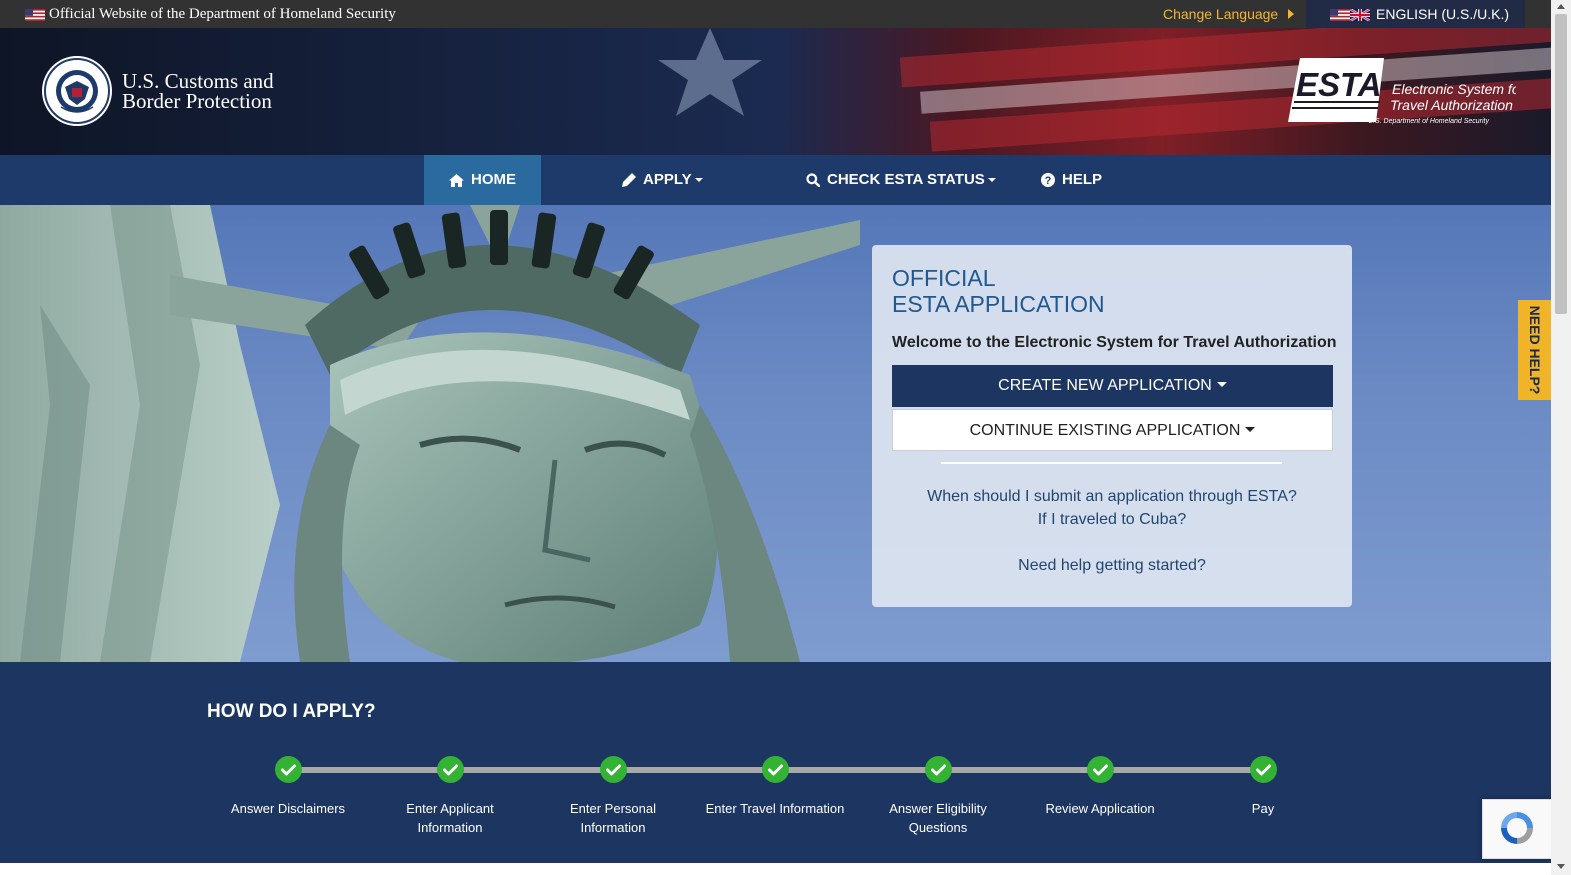  What do you see at coordinates (1100, 787) in the screenshot?
I see `step-review-application: Review Application` at bounding box center [1100, 787].